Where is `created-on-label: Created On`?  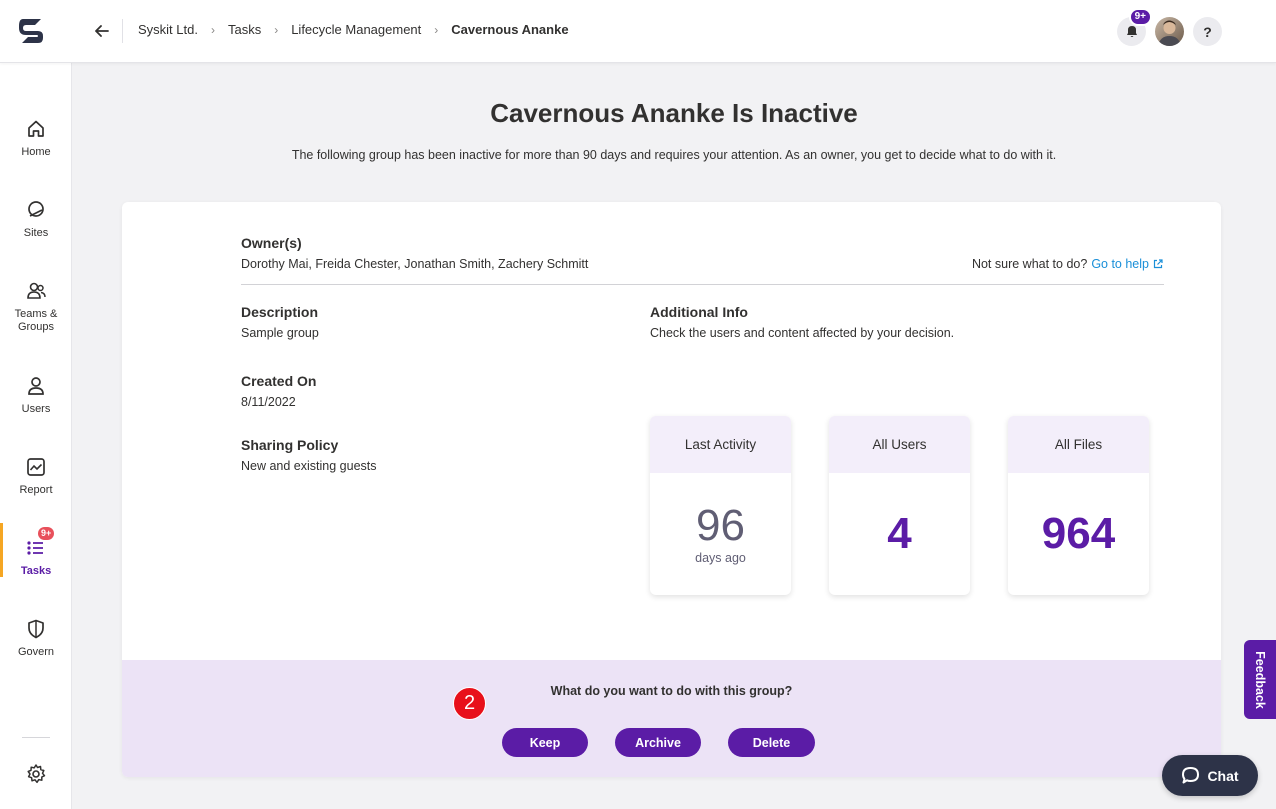
created-on-label: Created On is located at coordinates (279, 381).